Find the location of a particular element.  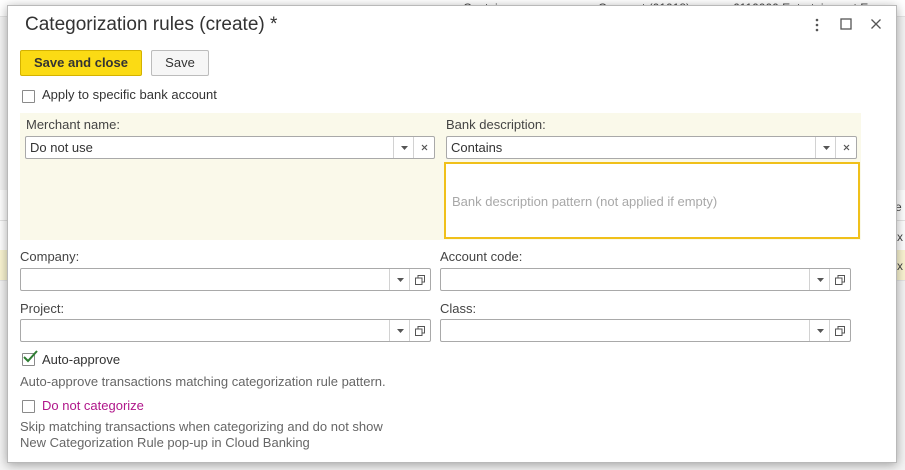

bank-description-select: Contains is located at coordinates (651, 147).